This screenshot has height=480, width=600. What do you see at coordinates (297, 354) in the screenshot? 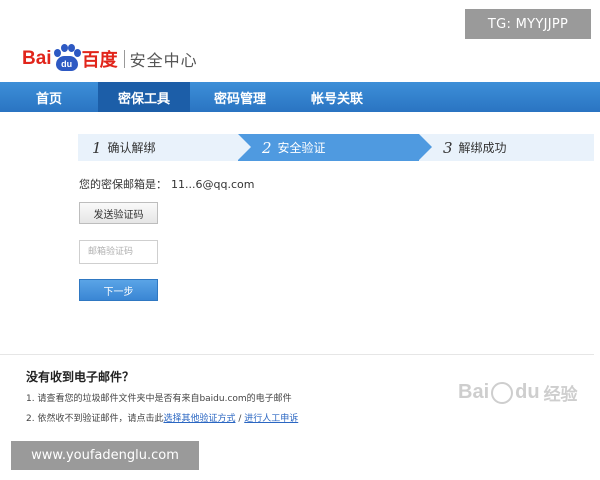
I see `section-divider` at bounding box center [297, 354].